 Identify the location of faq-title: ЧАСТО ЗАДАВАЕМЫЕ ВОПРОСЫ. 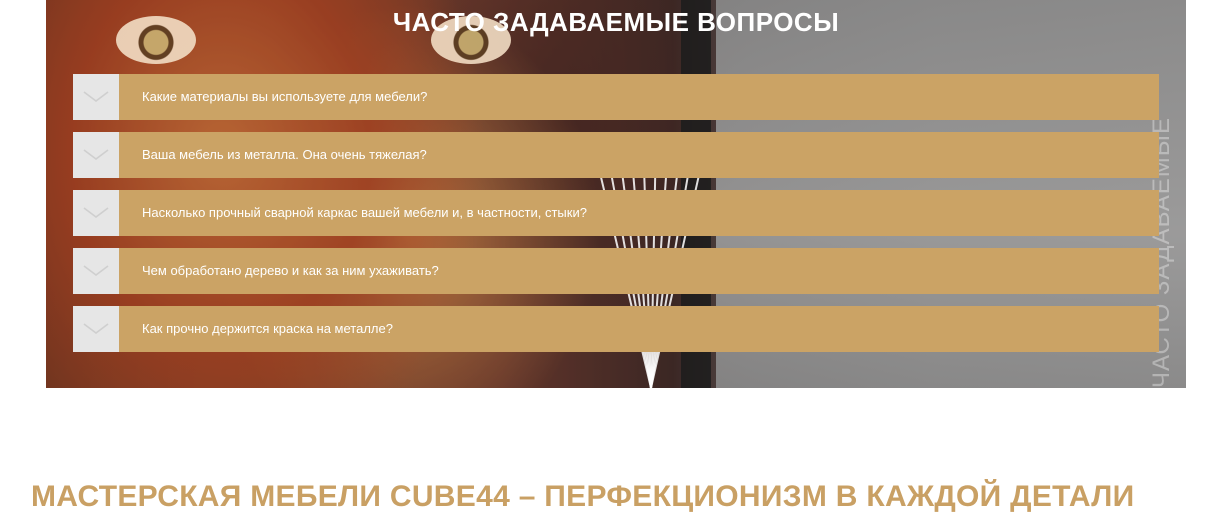
(616, 22).